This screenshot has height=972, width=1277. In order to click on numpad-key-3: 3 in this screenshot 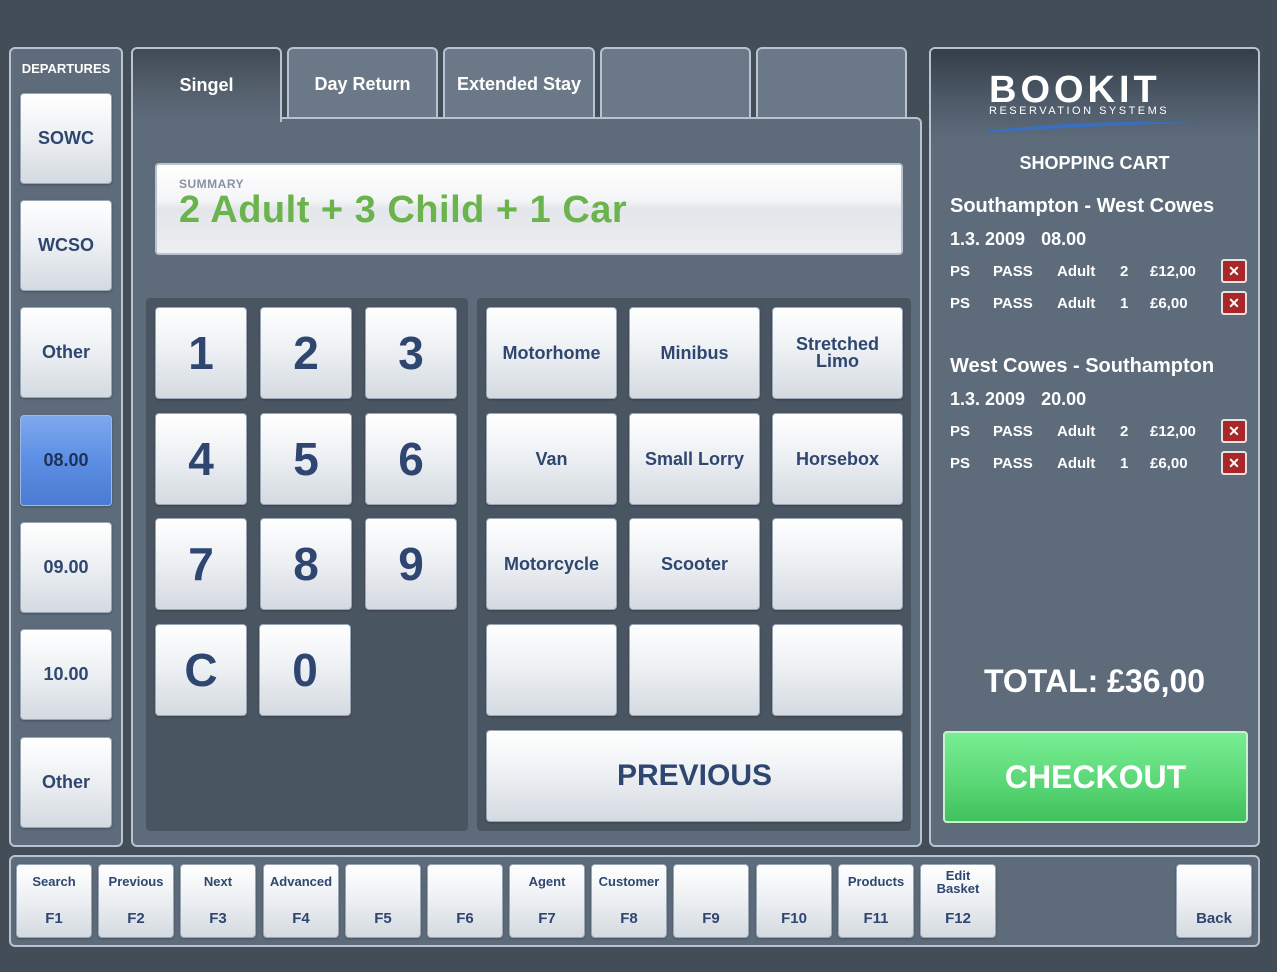, I will do `click(411, 353)`.